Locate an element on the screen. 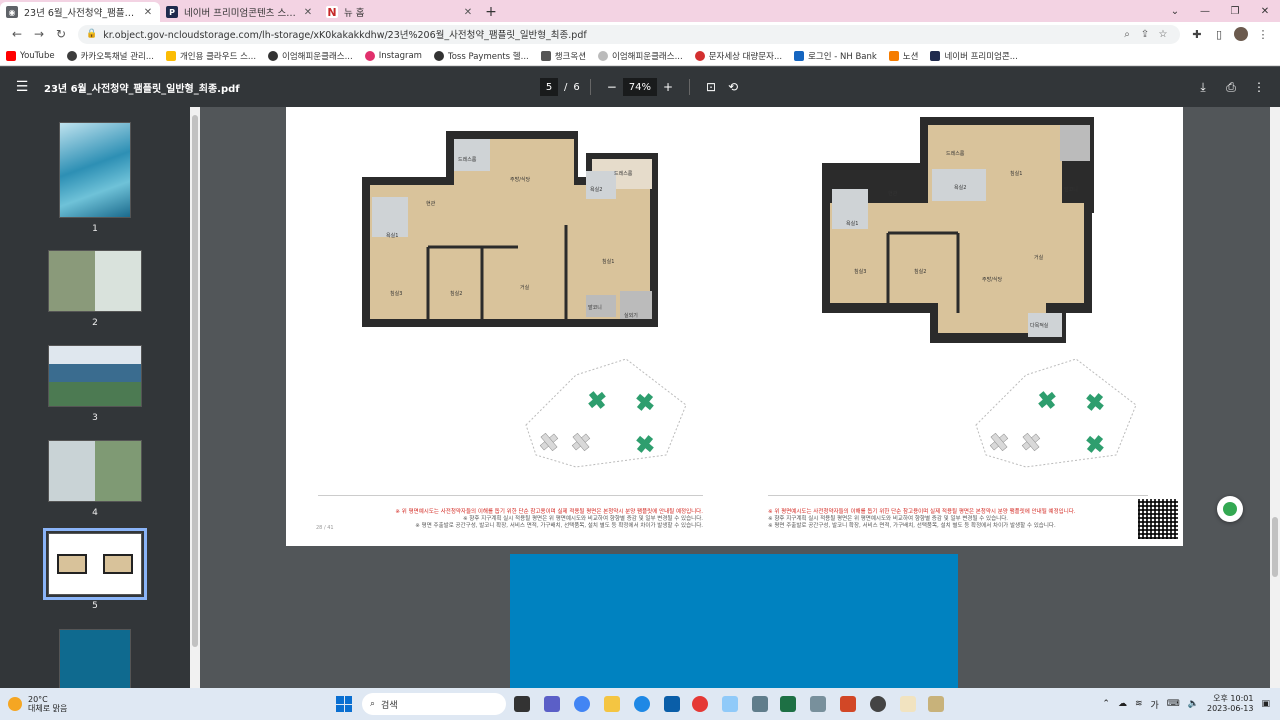 The width and height of the screenshot is (1280, 720). tab-new-home: N 뉴 홈 ✕ is located at coordinates (400, 12).